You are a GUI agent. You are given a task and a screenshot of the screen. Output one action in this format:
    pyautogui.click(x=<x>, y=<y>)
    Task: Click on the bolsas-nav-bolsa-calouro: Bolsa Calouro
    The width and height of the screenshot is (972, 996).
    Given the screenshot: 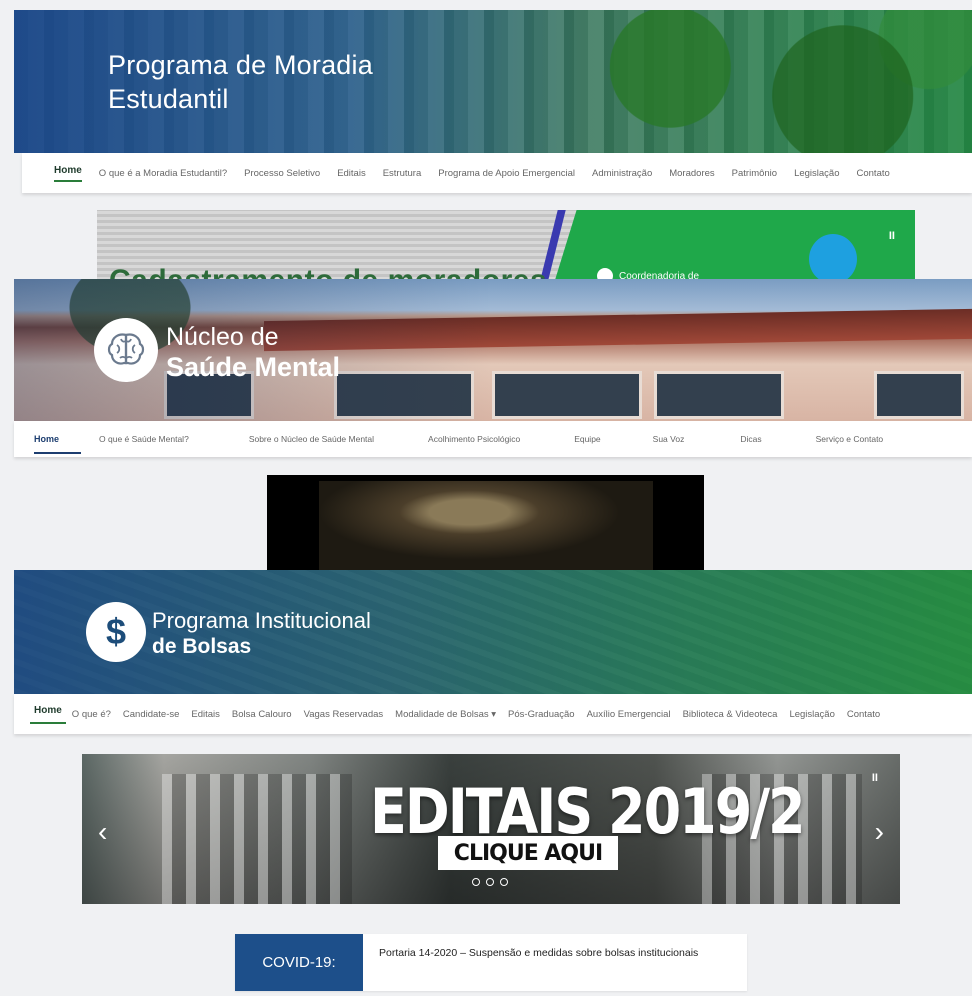 What is the action you would take?
    pyautogui.click(x=262, y=714)
    